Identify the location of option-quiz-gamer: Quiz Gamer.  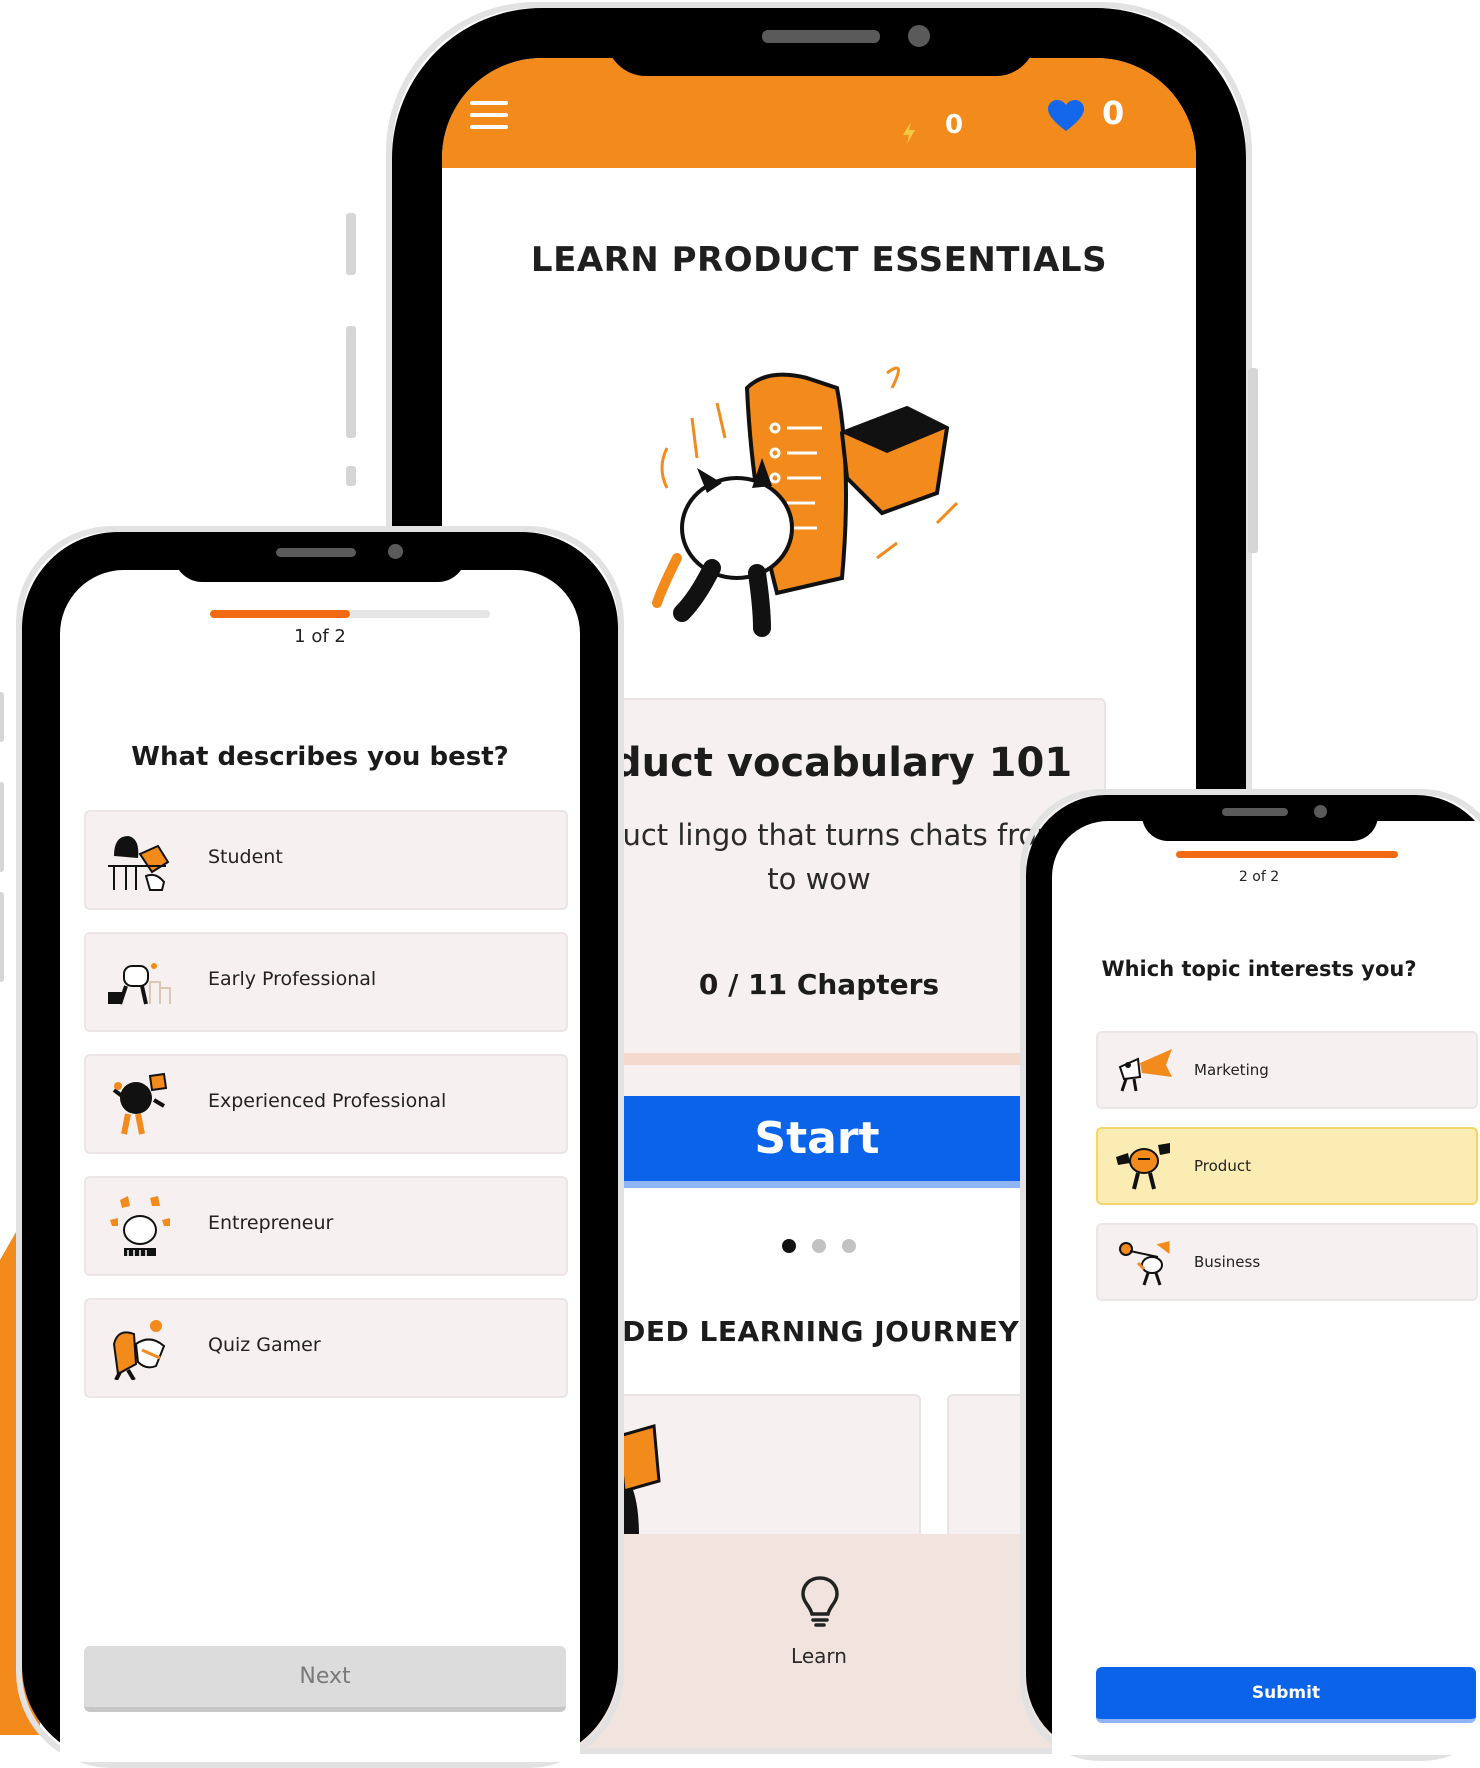
(326, 1348).